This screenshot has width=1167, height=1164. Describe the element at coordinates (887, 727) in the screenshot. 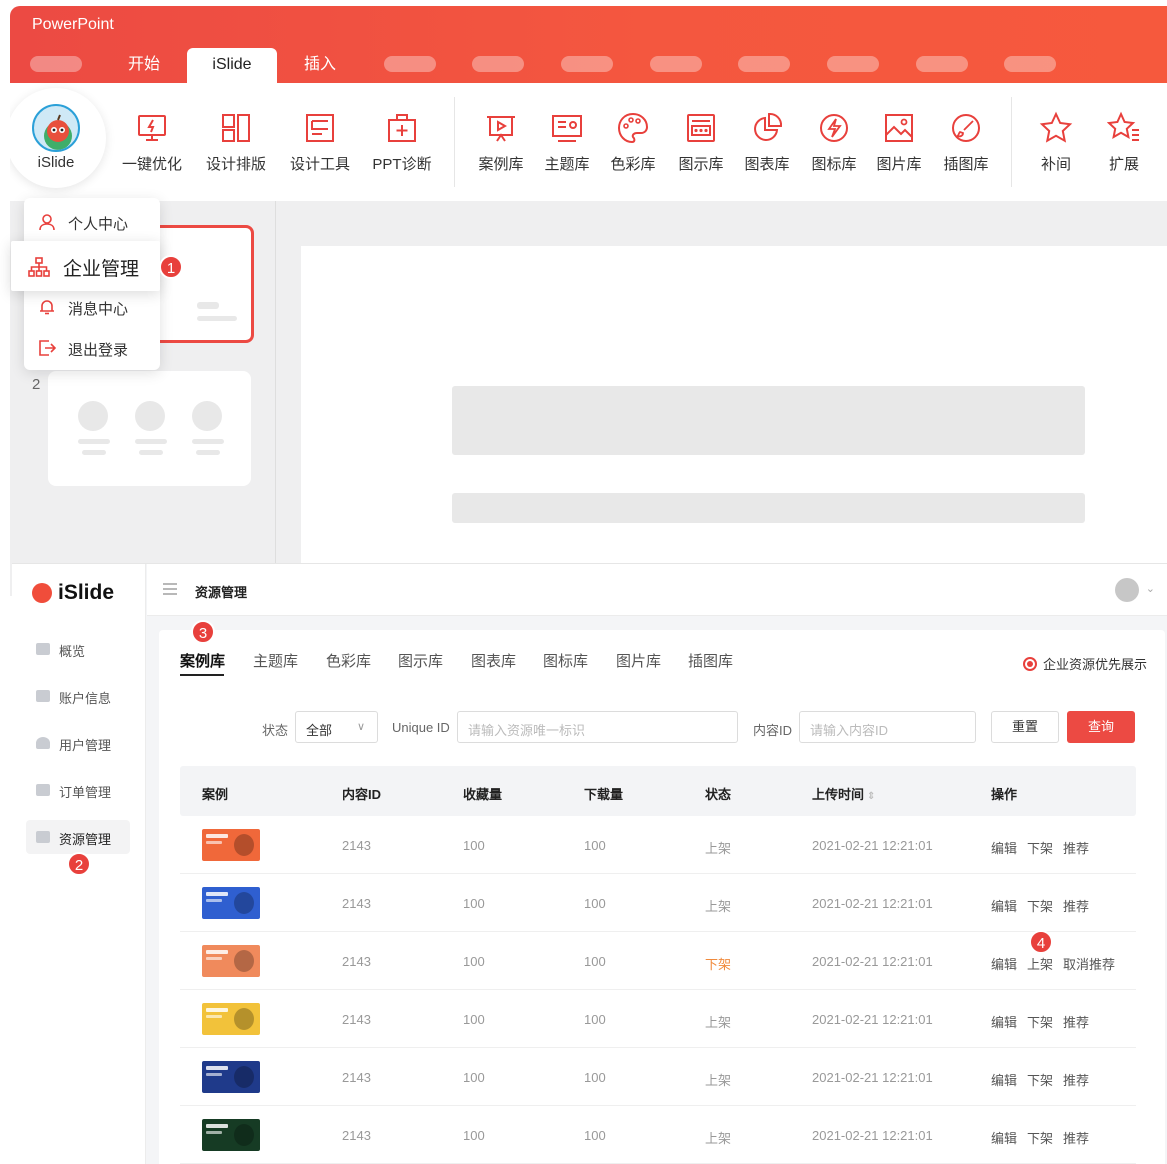

I see `content-id-input: 请输入内容ID` at that location.